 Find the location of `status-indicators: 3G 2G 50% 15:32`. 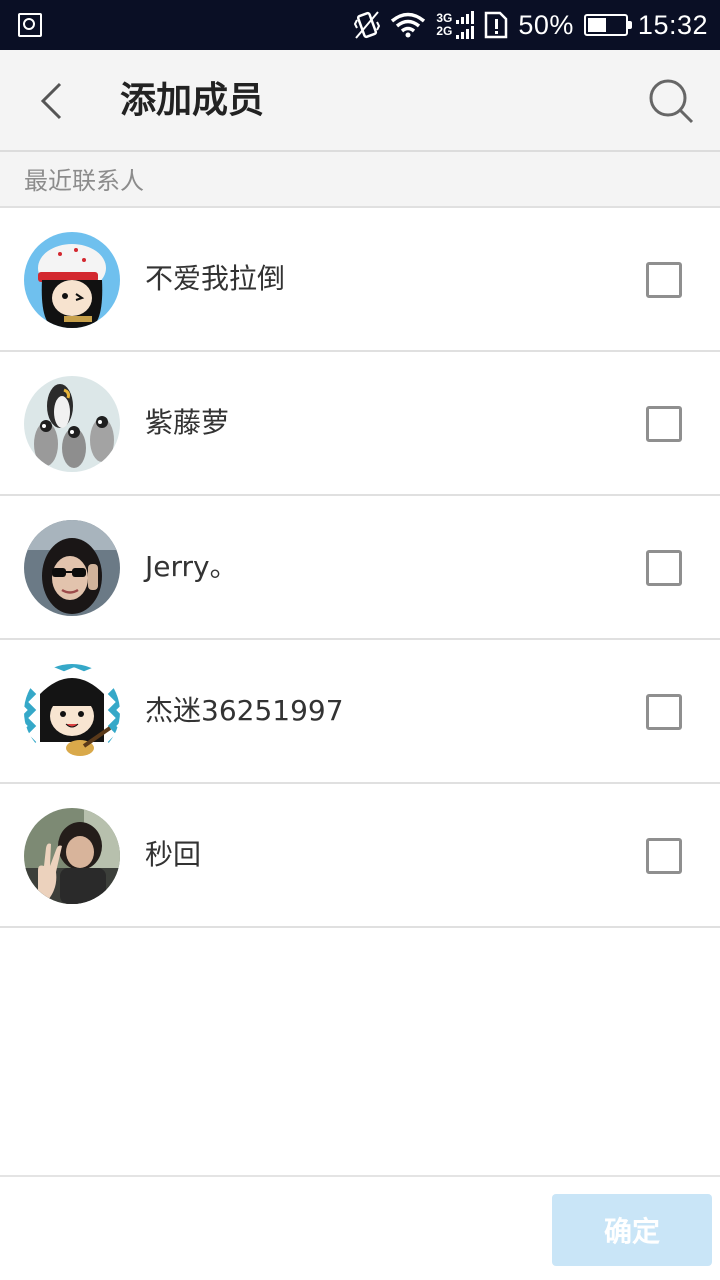

status-indicators: 3G 2G 50% 15:32 is located at coordinates (531, 25).